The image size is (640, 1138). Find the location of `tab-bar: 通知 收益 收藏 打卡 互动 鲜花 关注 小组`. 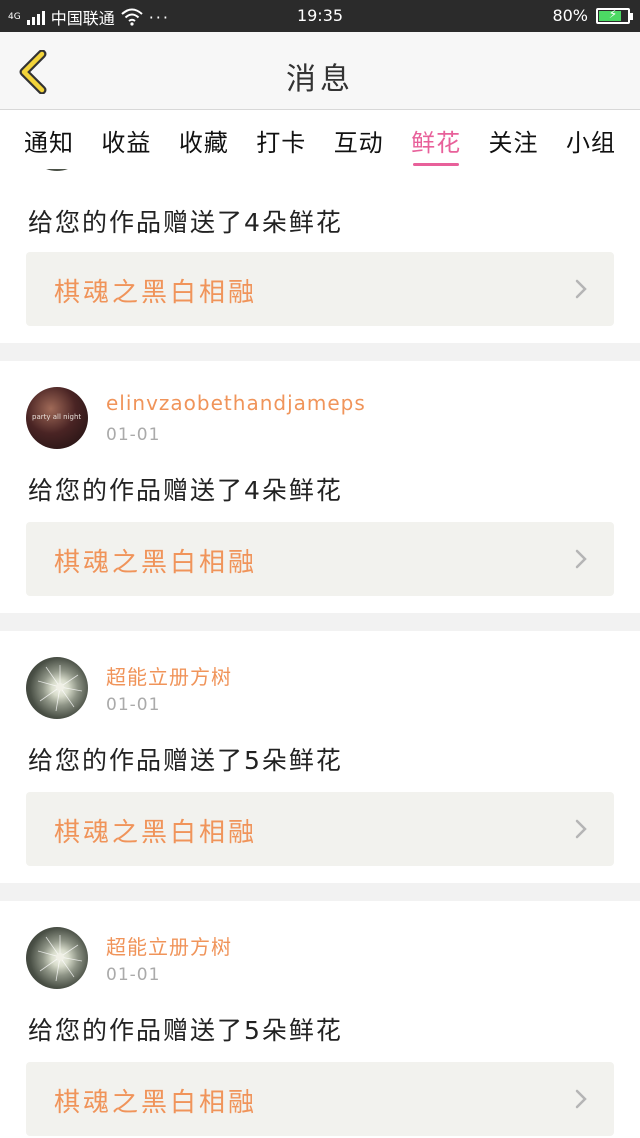

tab-bar: 通知 收益 收藏 打卡 互动 鲜花 关注 小组 is located at coordinates (320, 140).